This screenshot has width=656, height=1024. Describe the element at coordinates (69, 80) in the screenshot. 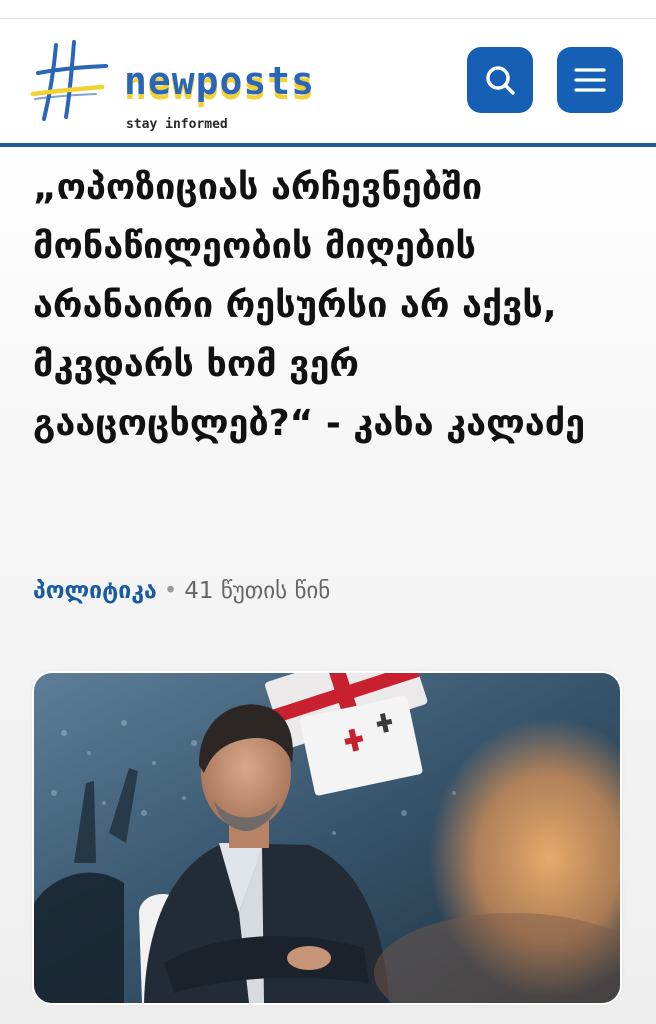

I see `hashtag-logo-icon` at that location.